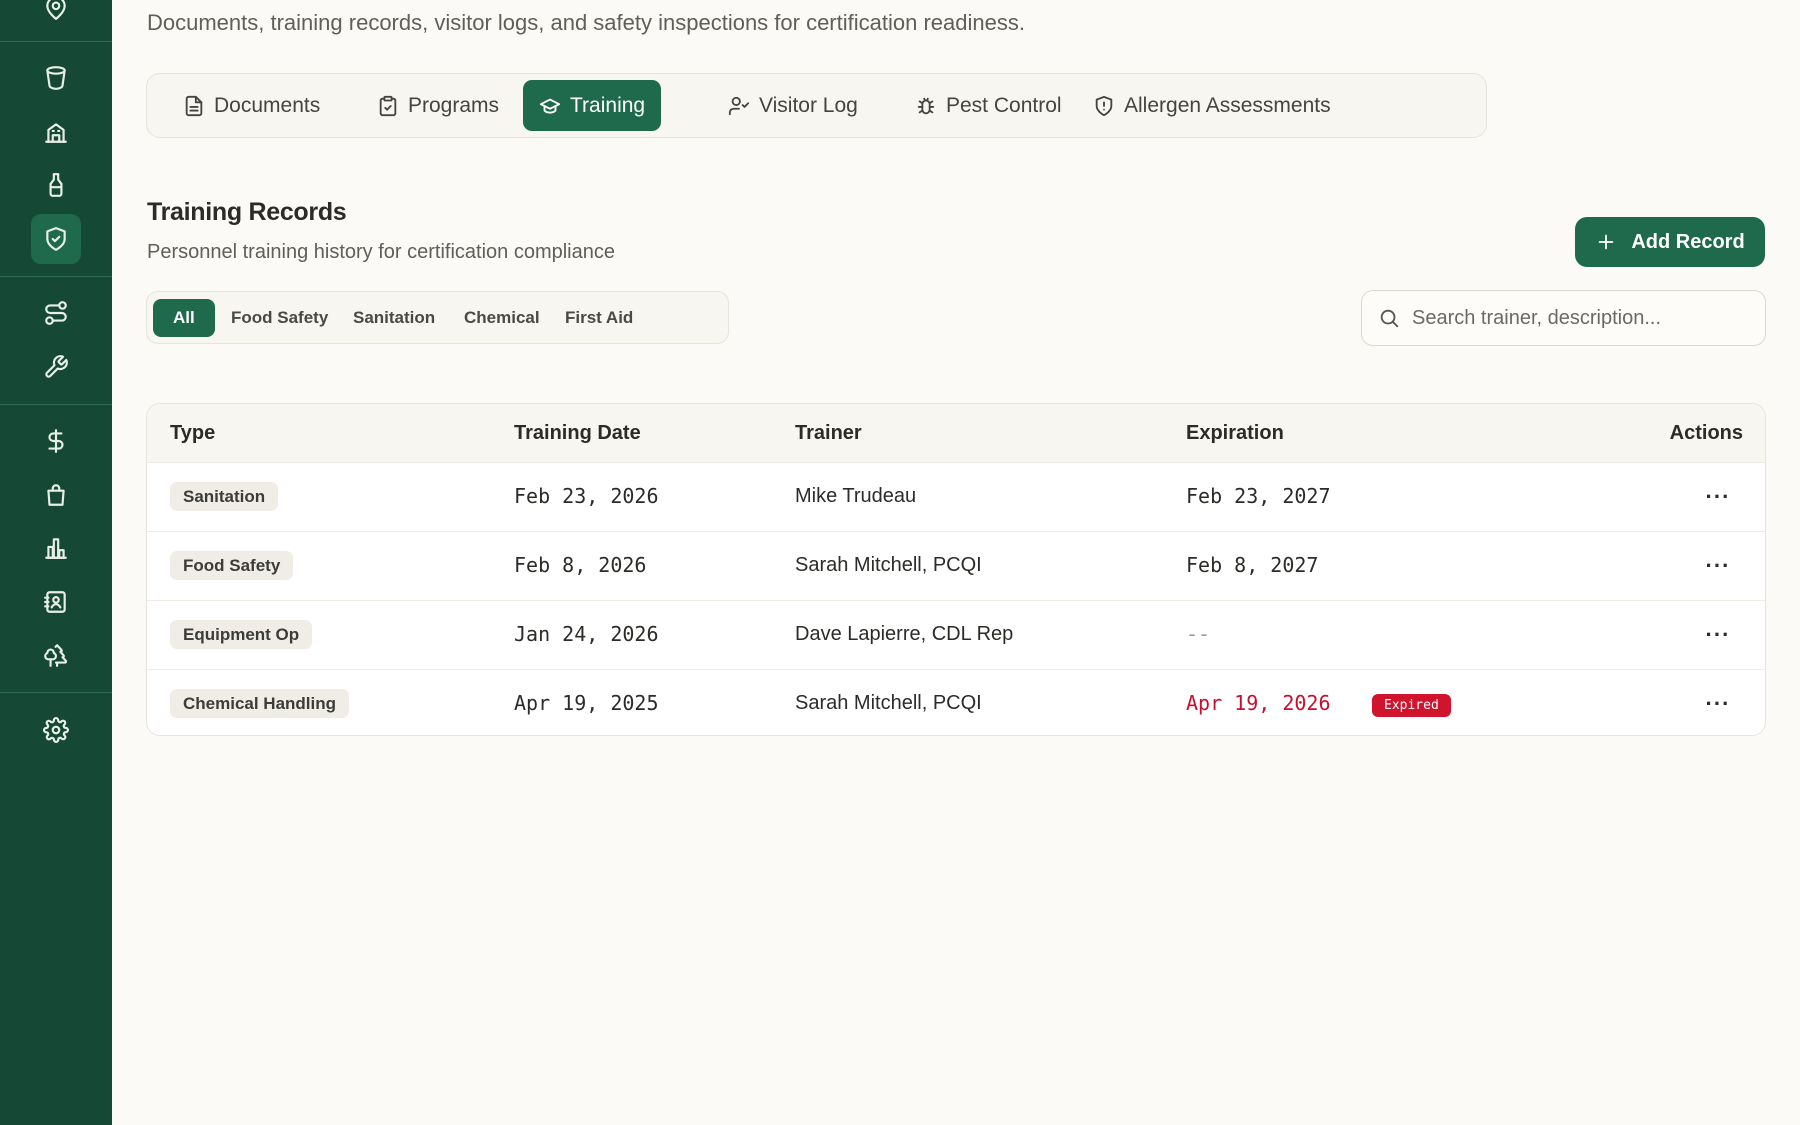 The width and height of the screenshot is (1800, 1125). Describe the element at coordinates (1198, 634) in the screenshot. I see `expiration-date: --` at that location.